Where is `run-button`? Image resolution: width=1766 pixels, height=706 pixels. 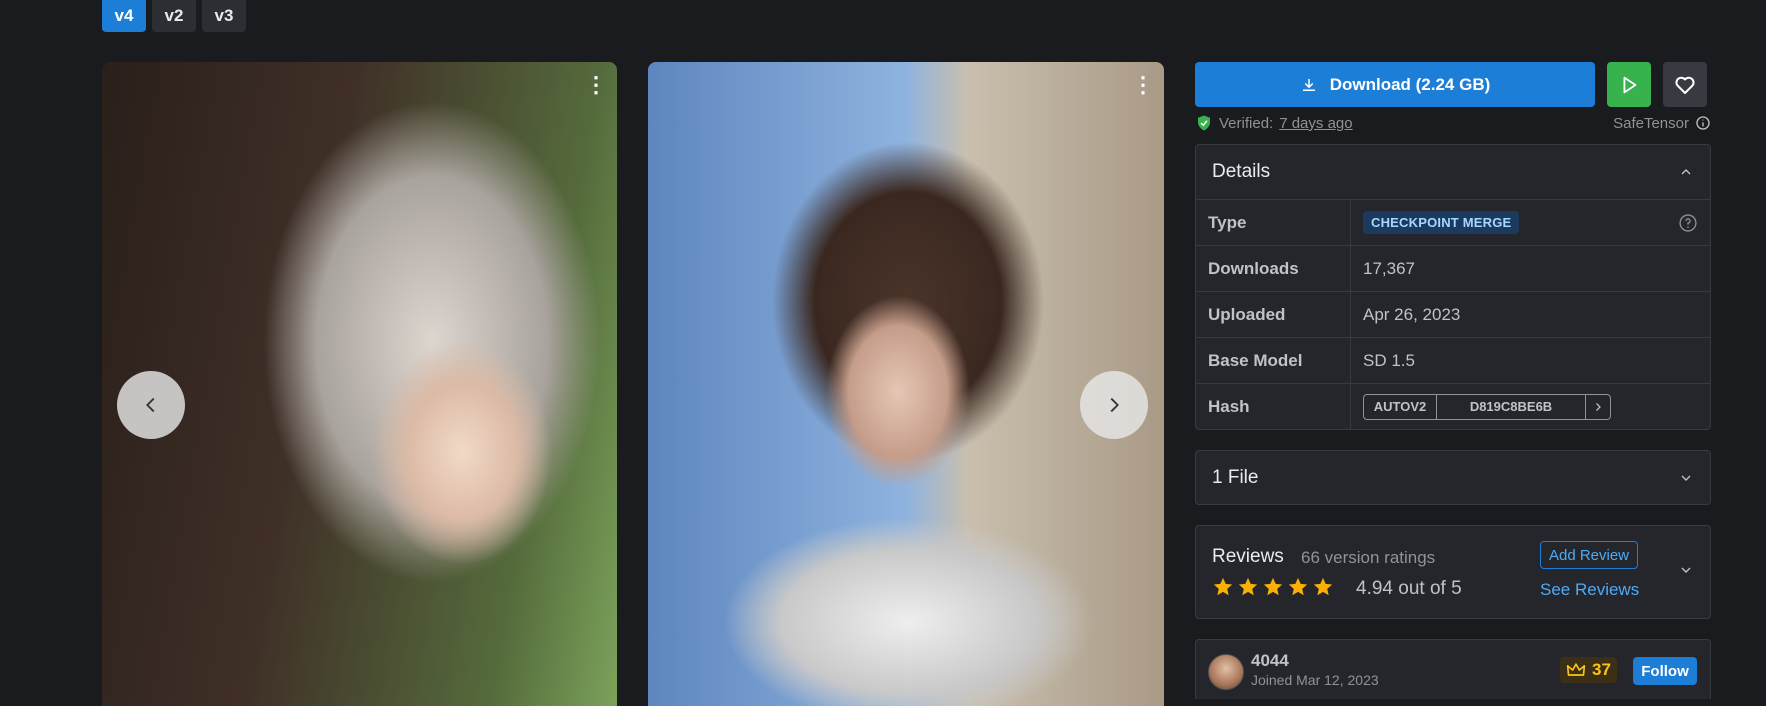 run-button is located at coordinates (1629, 84).